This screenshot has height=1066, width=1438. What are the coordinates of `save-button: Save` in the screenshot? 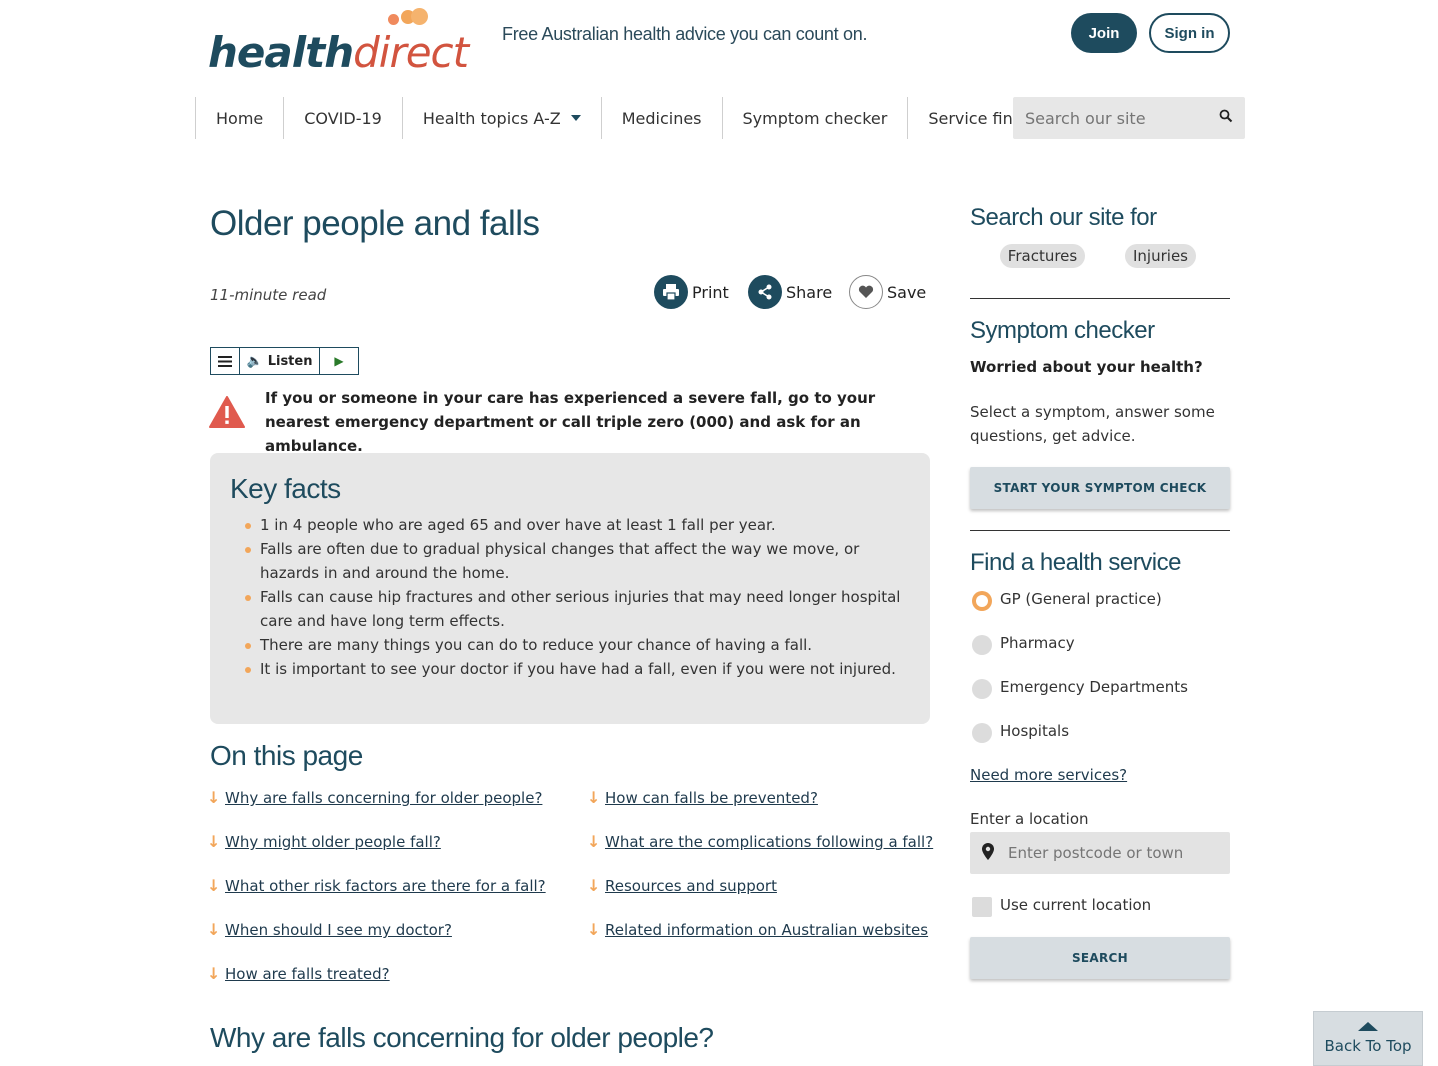 It's located at (887, 292).